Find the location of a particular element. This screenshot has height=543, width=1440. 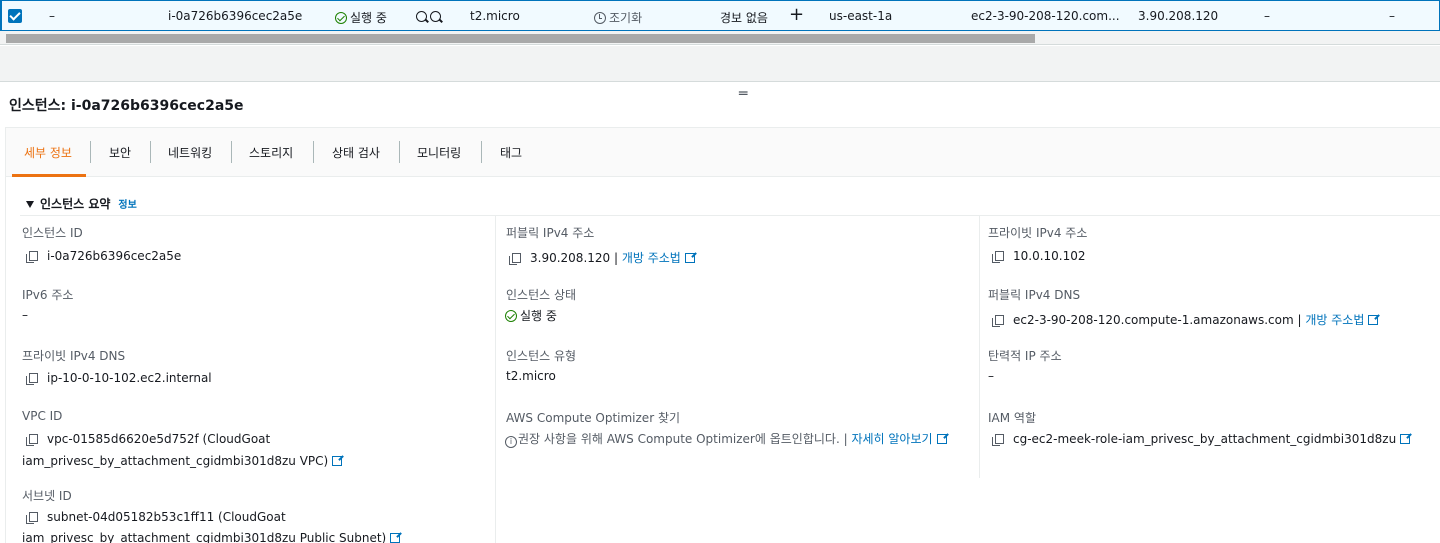

page-title: 인스턴스: i-0a726b6396cec2a5e is located at coordinates (126, 105).